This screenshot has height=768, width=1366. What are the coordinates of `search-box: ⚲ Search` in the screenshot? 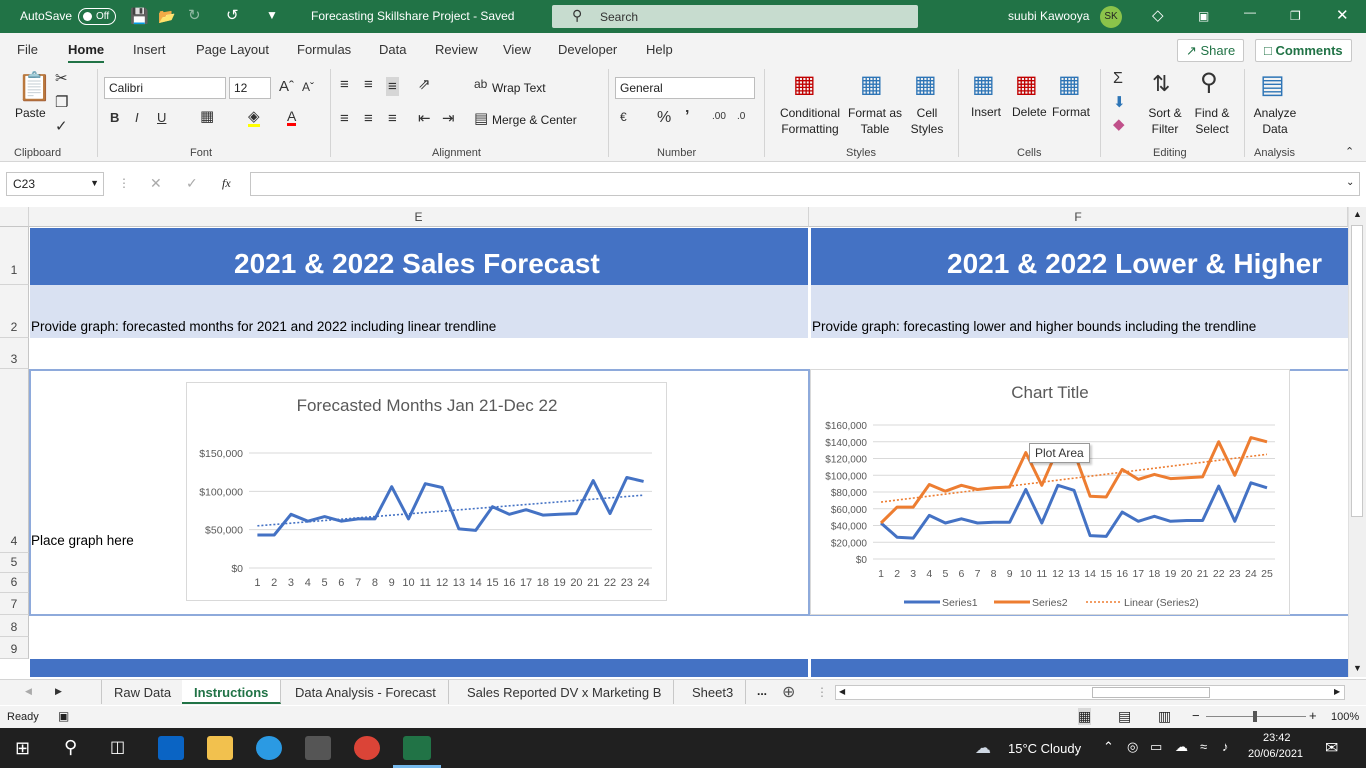 It's located at (735, 16).